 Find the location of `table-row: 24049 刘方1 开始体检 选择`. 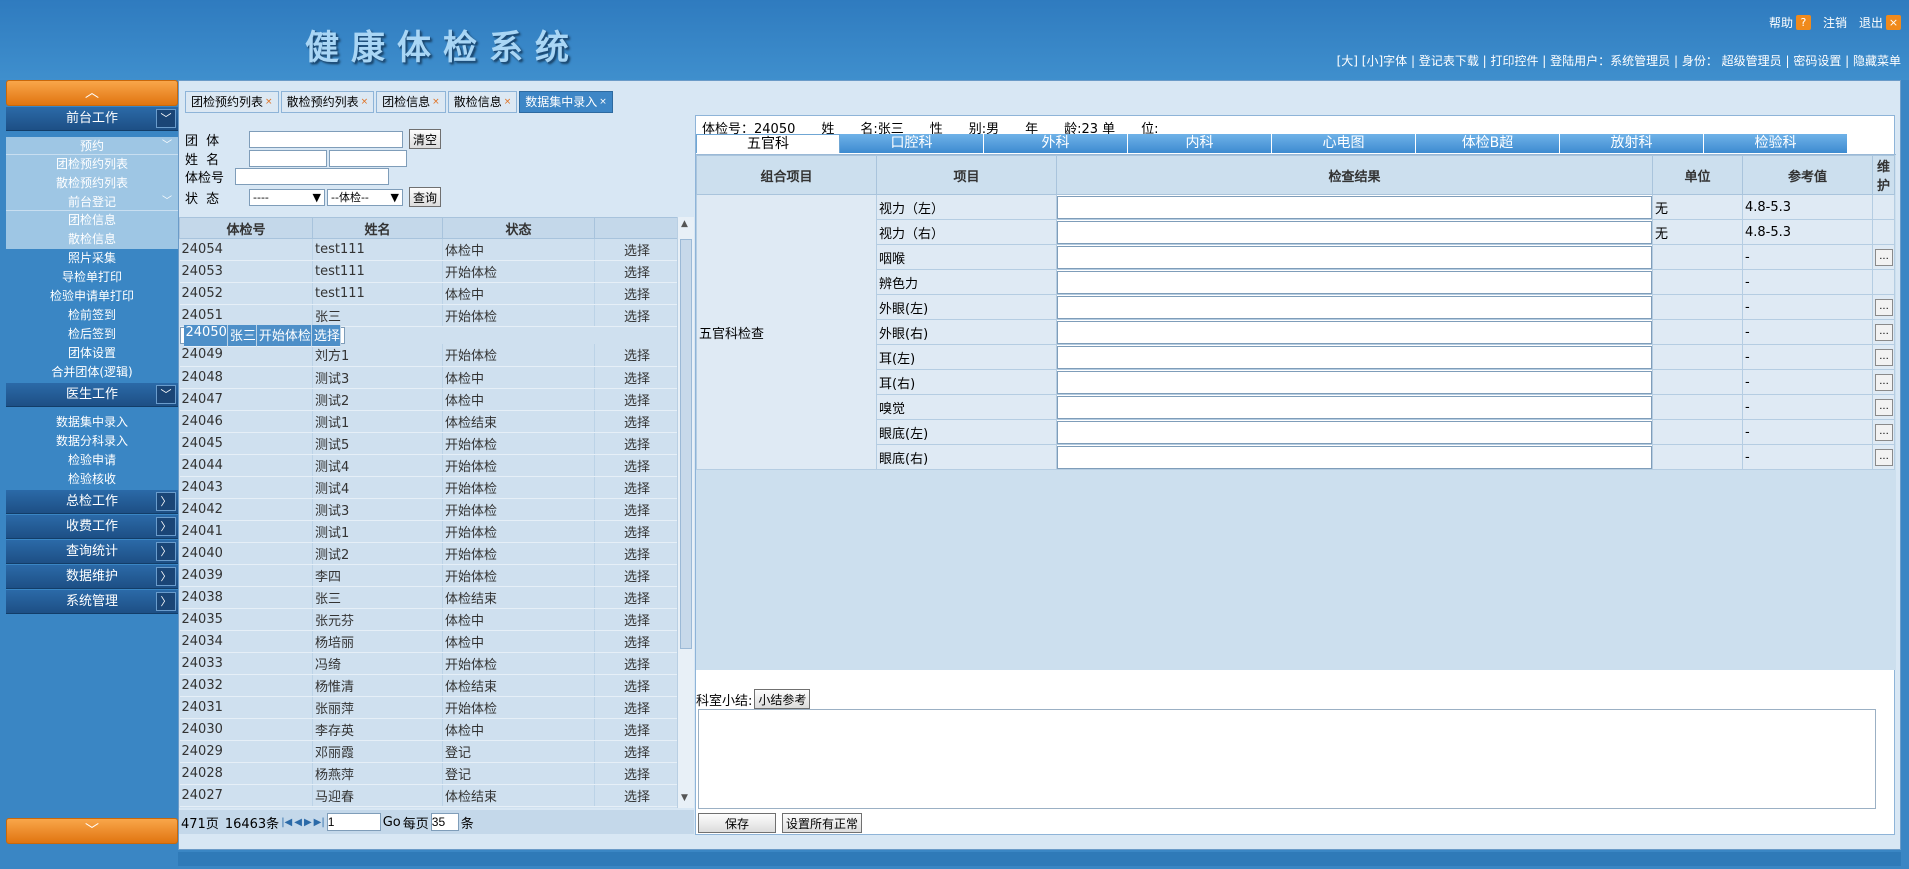

table-row: 24049 刘方1 开始体检 选择 is located at coordinates (428, 355).